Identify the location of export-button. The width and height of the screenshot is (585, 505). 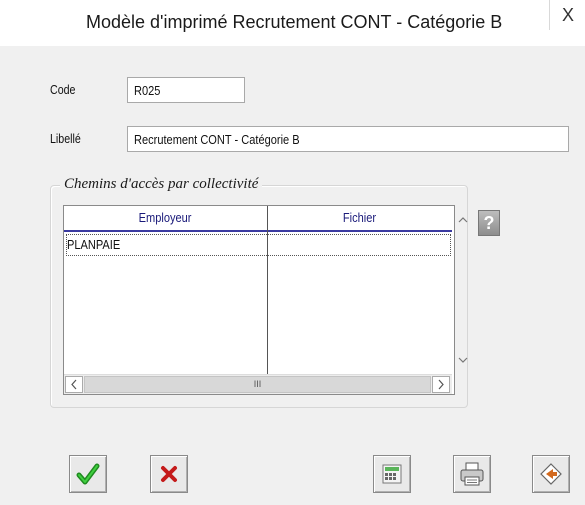
(551, 474).